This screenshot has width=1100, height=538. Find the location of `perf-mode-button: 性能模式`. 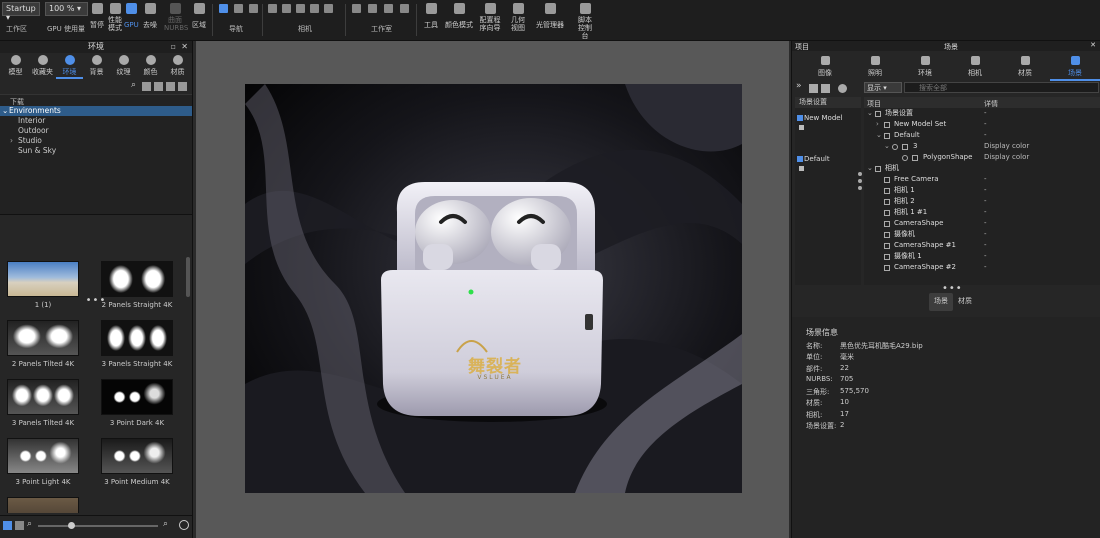

perf-mode-button: 性能模式 is located at coordinates (115, 17).